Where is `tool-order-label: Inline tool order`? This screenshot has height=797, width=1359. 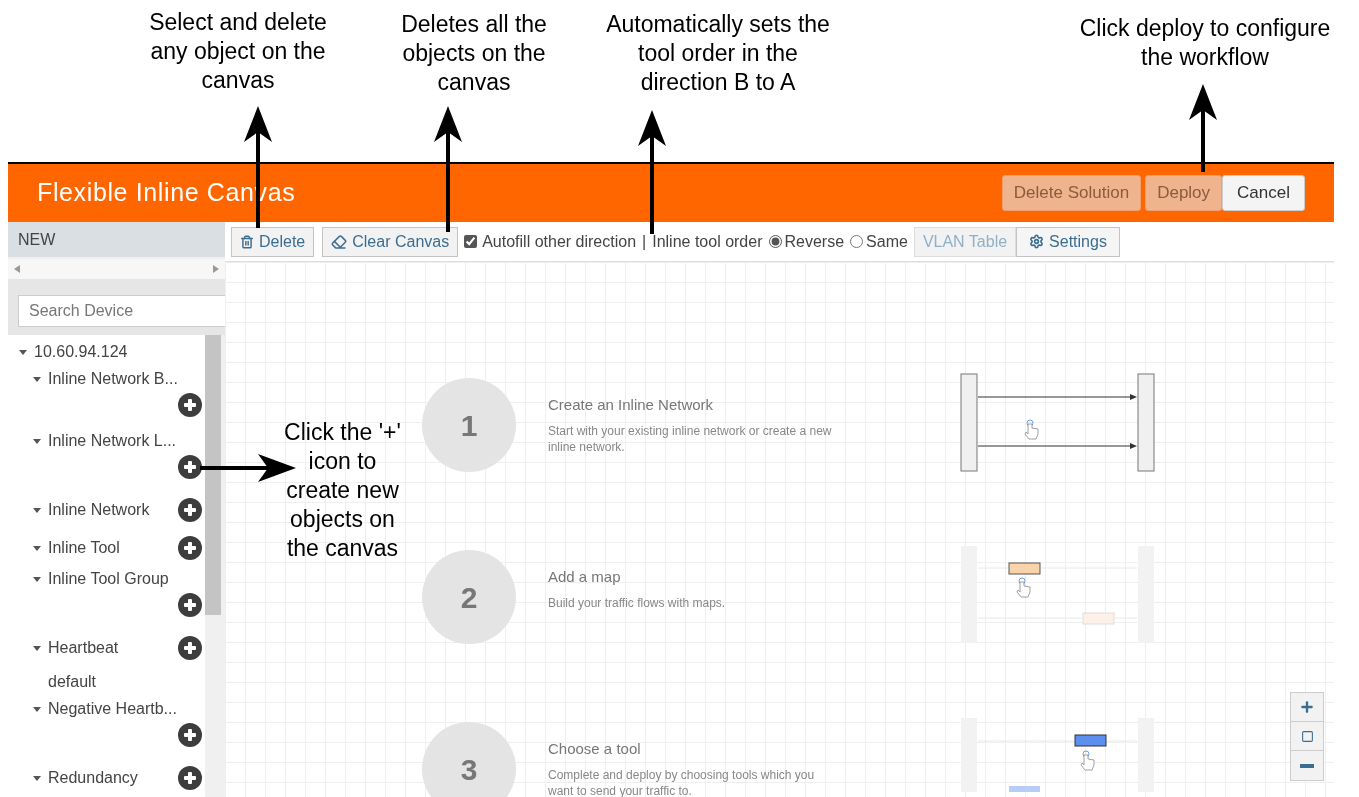 tool-order-label: Inline tool order is located at coordinates (707, 241).